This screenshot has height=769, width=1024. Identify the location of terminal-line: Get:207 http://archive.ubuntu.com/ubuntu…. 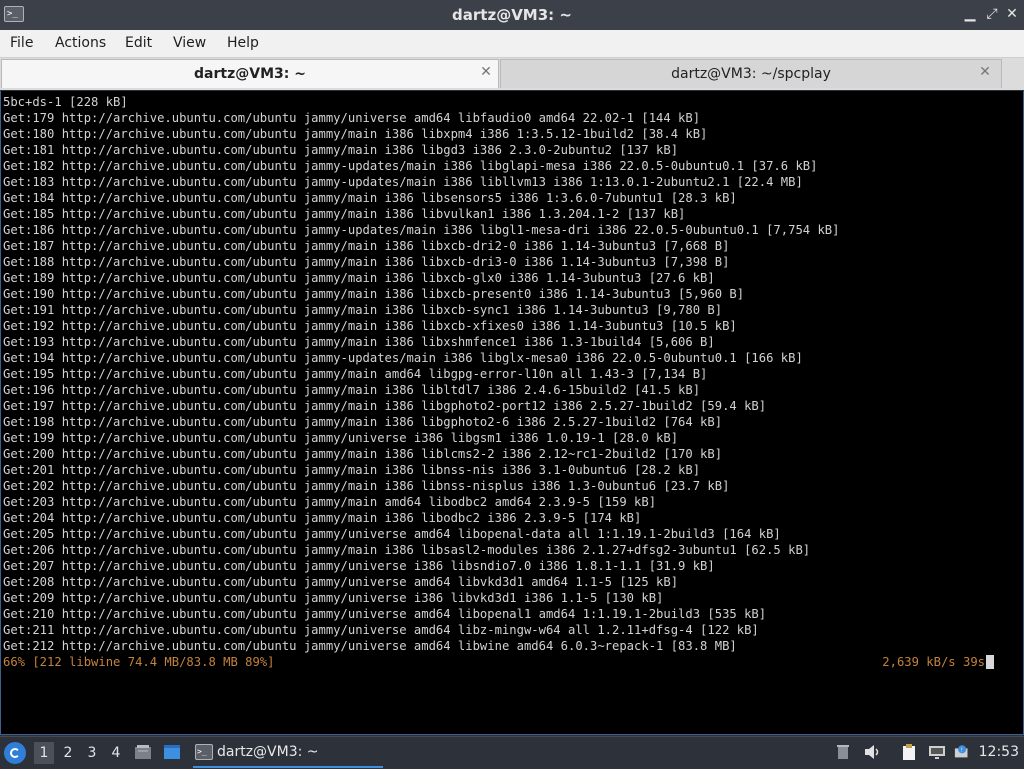
(359, 566).